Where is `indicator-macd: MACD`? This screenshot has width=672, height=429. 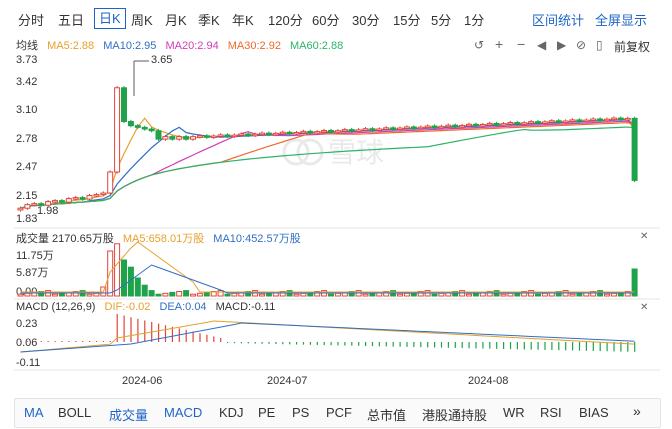 indicator-macd: MACD is located at coordinates (183, 412).